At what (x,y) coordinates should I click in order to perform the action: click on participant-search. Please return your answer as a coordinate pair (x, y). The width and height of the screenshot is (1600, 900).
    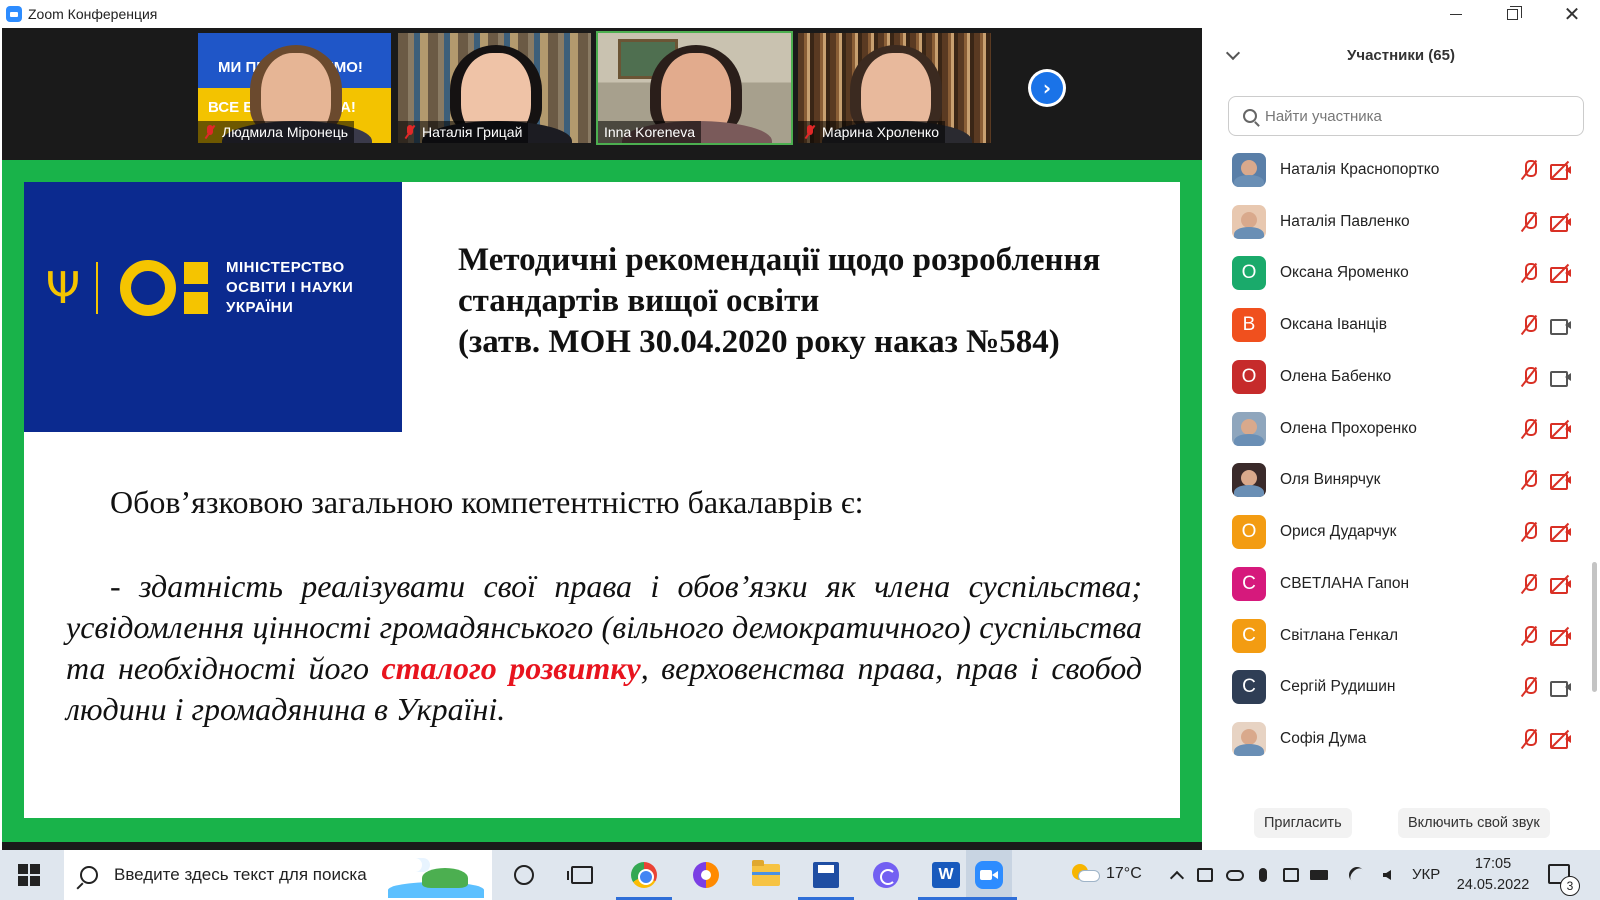
    Looking at the image, I should click on (1406, 116).